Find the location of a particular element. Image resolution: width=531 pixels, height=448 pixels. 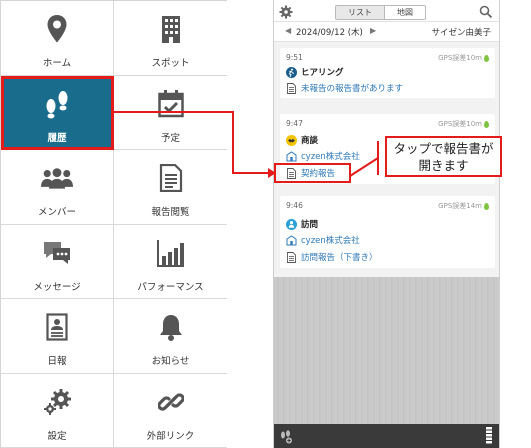

menu-item-messages: メッセージ is located at coordinates (57, 261).